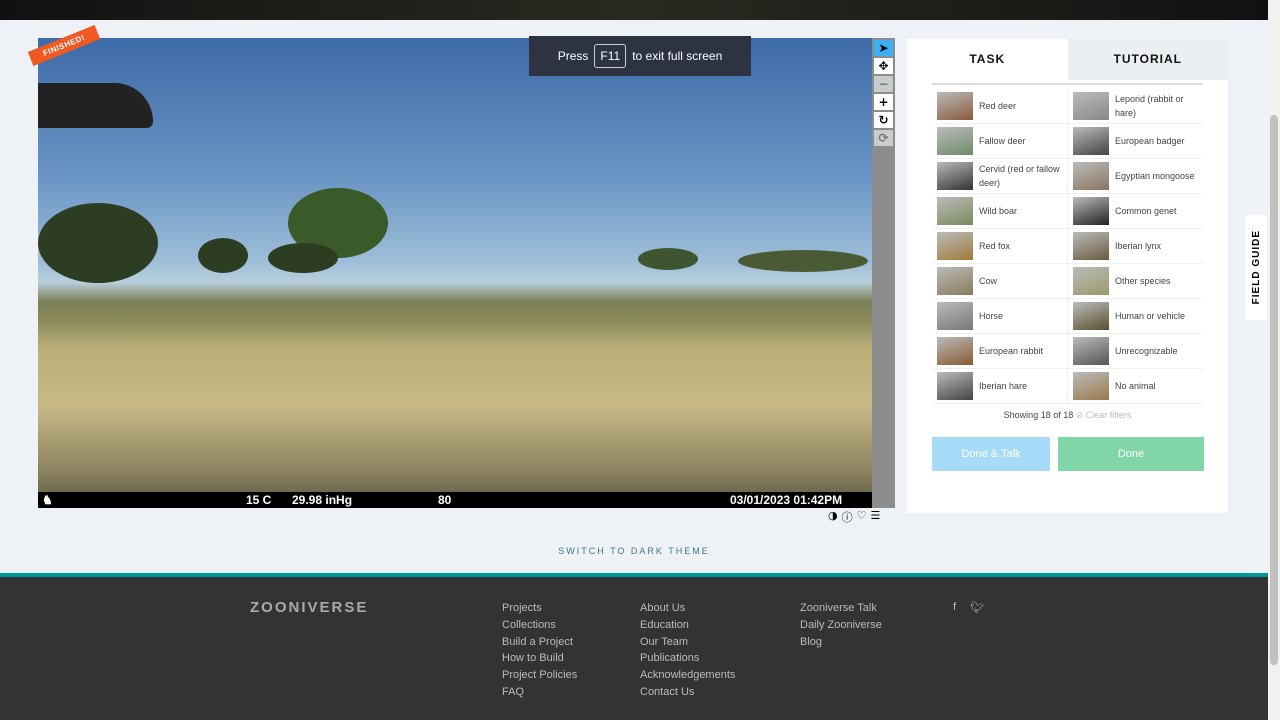 The width and height of the screenshot is (1280, 720). What do you see at coordinates (883, 120) in the screenshot?
I see `rotate-icon: ↻` at bounding box center [883, 120].